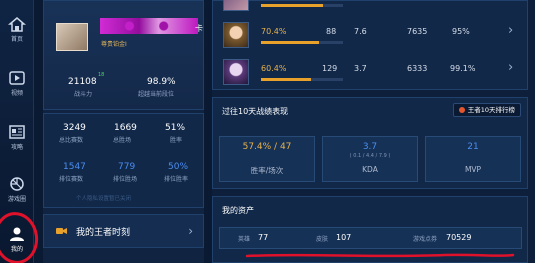  Describe the element at coordinates (21, 236) in the screenshot. I see `annotation-circle` at that location.